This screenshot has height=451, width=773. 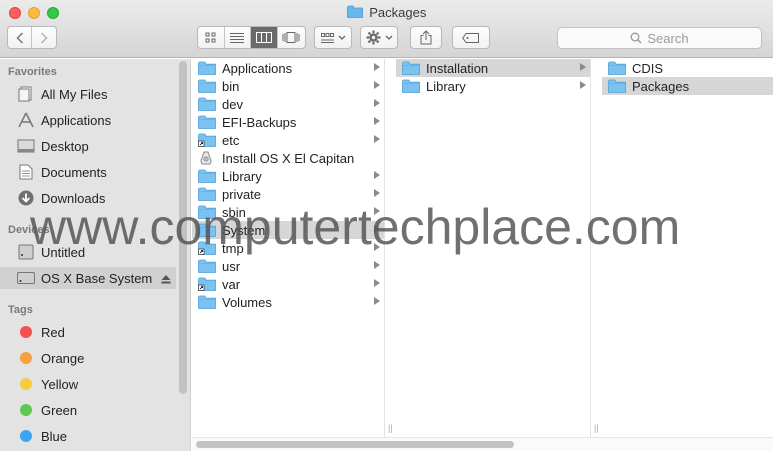 I want to click on sidebar-item-desktop: Desktop, so click(x=88, y=146).